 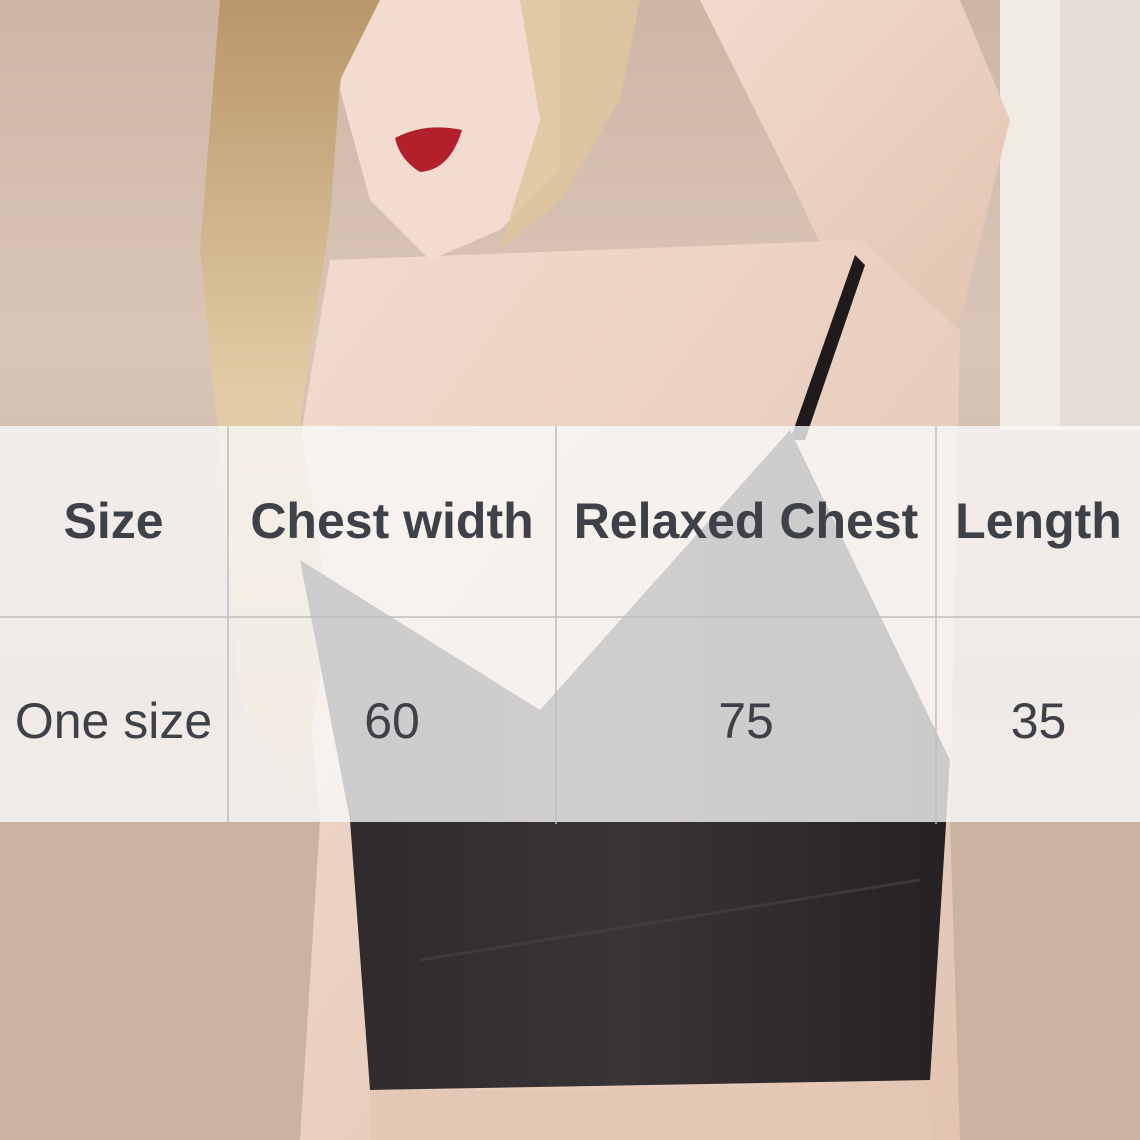 I want to click on column-header-length: Length, so click(x=1038, y=522).